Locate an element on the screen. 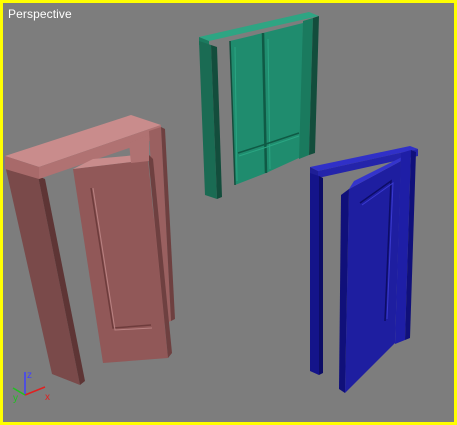  x-axis-label: x is located at coordinates (47, 397).